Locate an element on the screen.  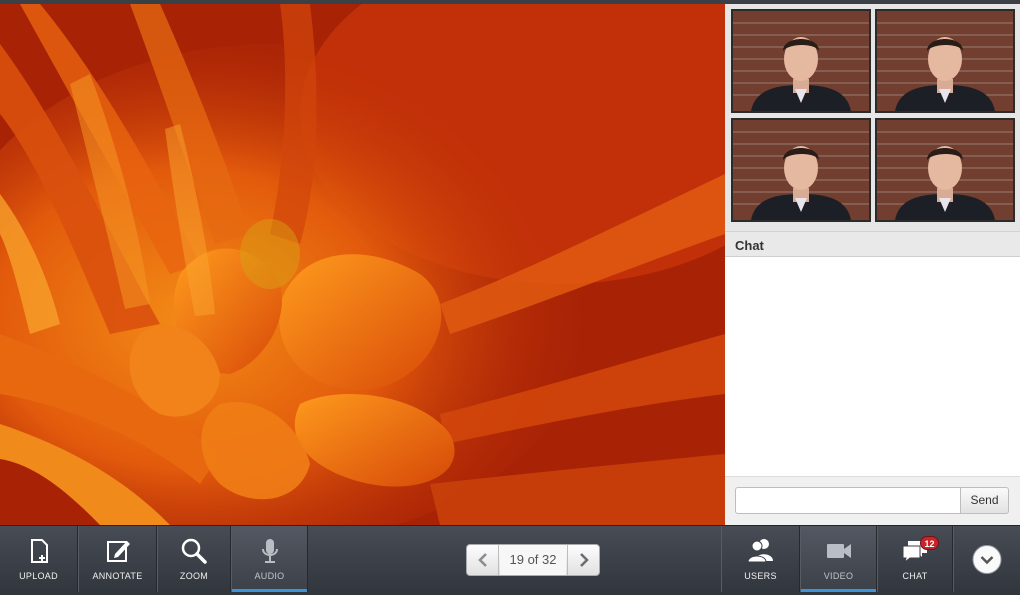
chevron-left-icon is located at coordinates (482, 560).